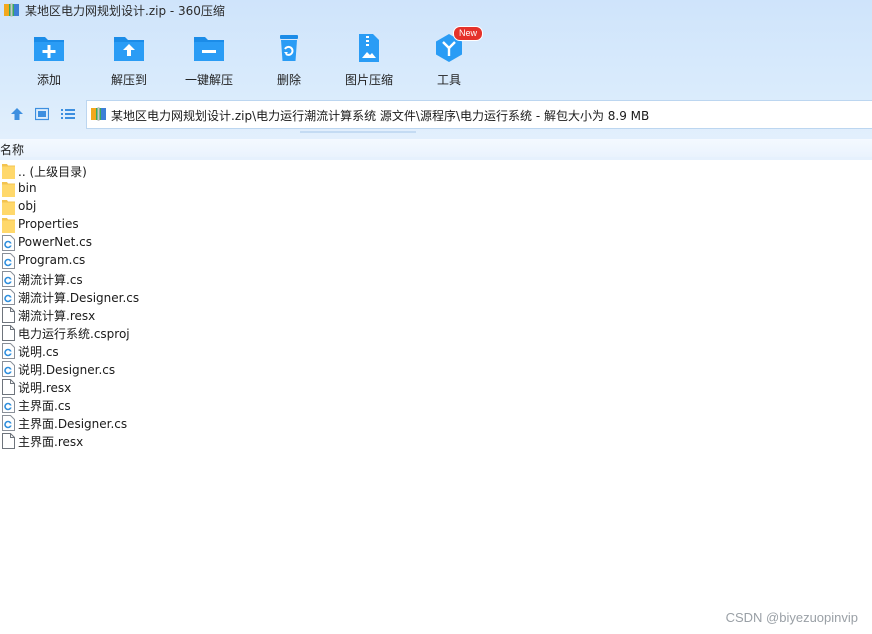 This screenshot has height=634, width=872. What do you see at coordinates (436, 387) in the screenshot?
I see `list-item: 说明.resx` at bounding box center [436, 387].